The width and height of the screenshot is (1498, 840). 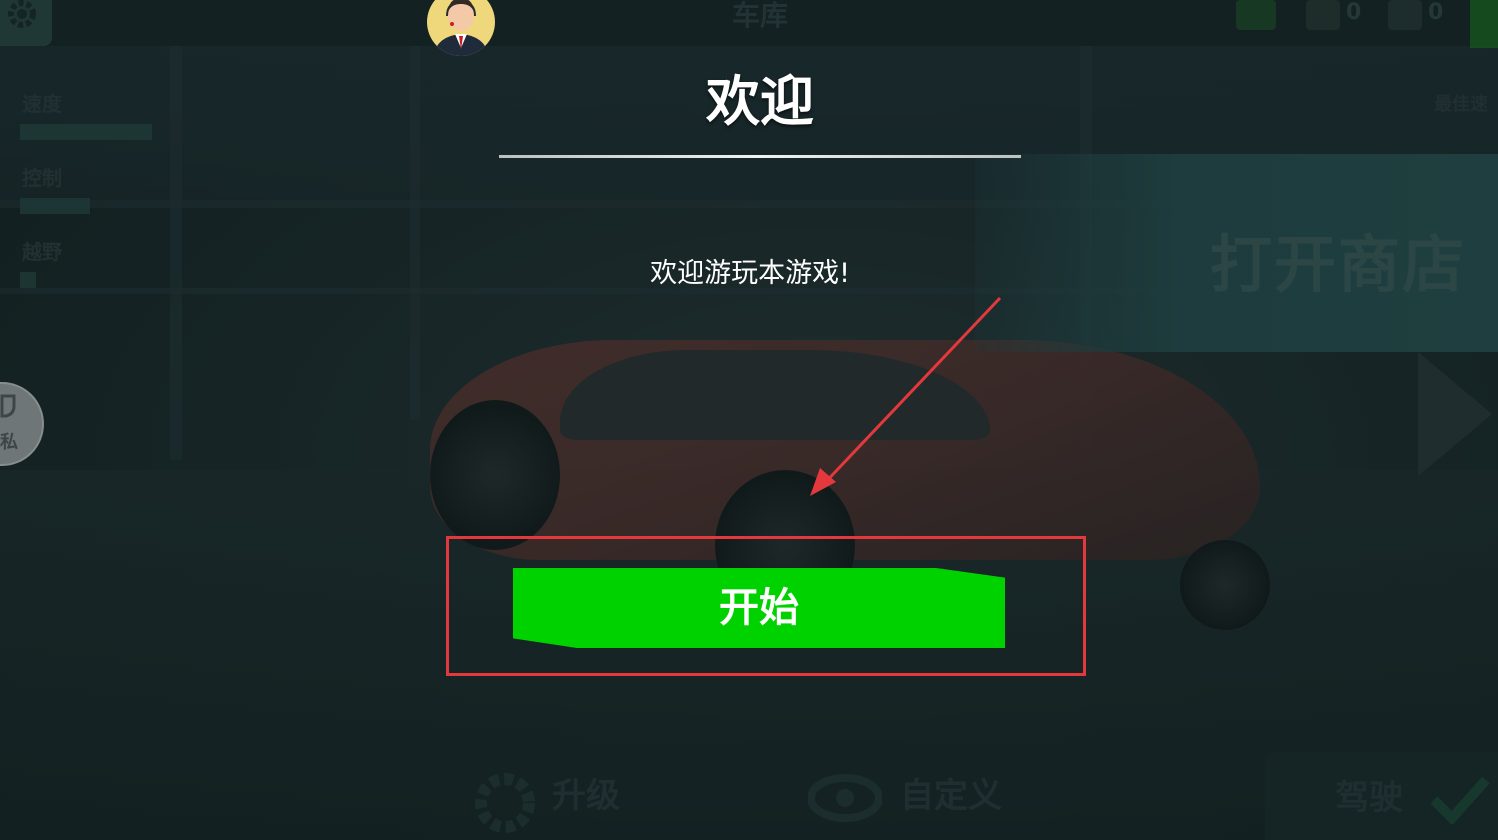 What do you see at coordinates (760, 101) in the screenshot?
I see `dialog-title: 欢迎` at bounding box center [760, 101].